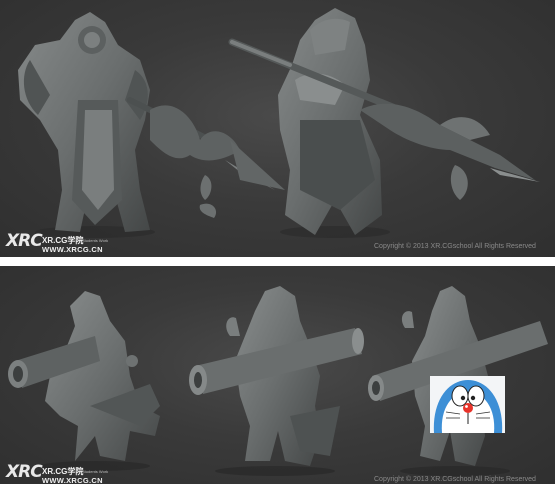 The width and height of the screenshot is (555, 484). I want to click on site-url: WWW.XRCG.CN, so click(72, 249).